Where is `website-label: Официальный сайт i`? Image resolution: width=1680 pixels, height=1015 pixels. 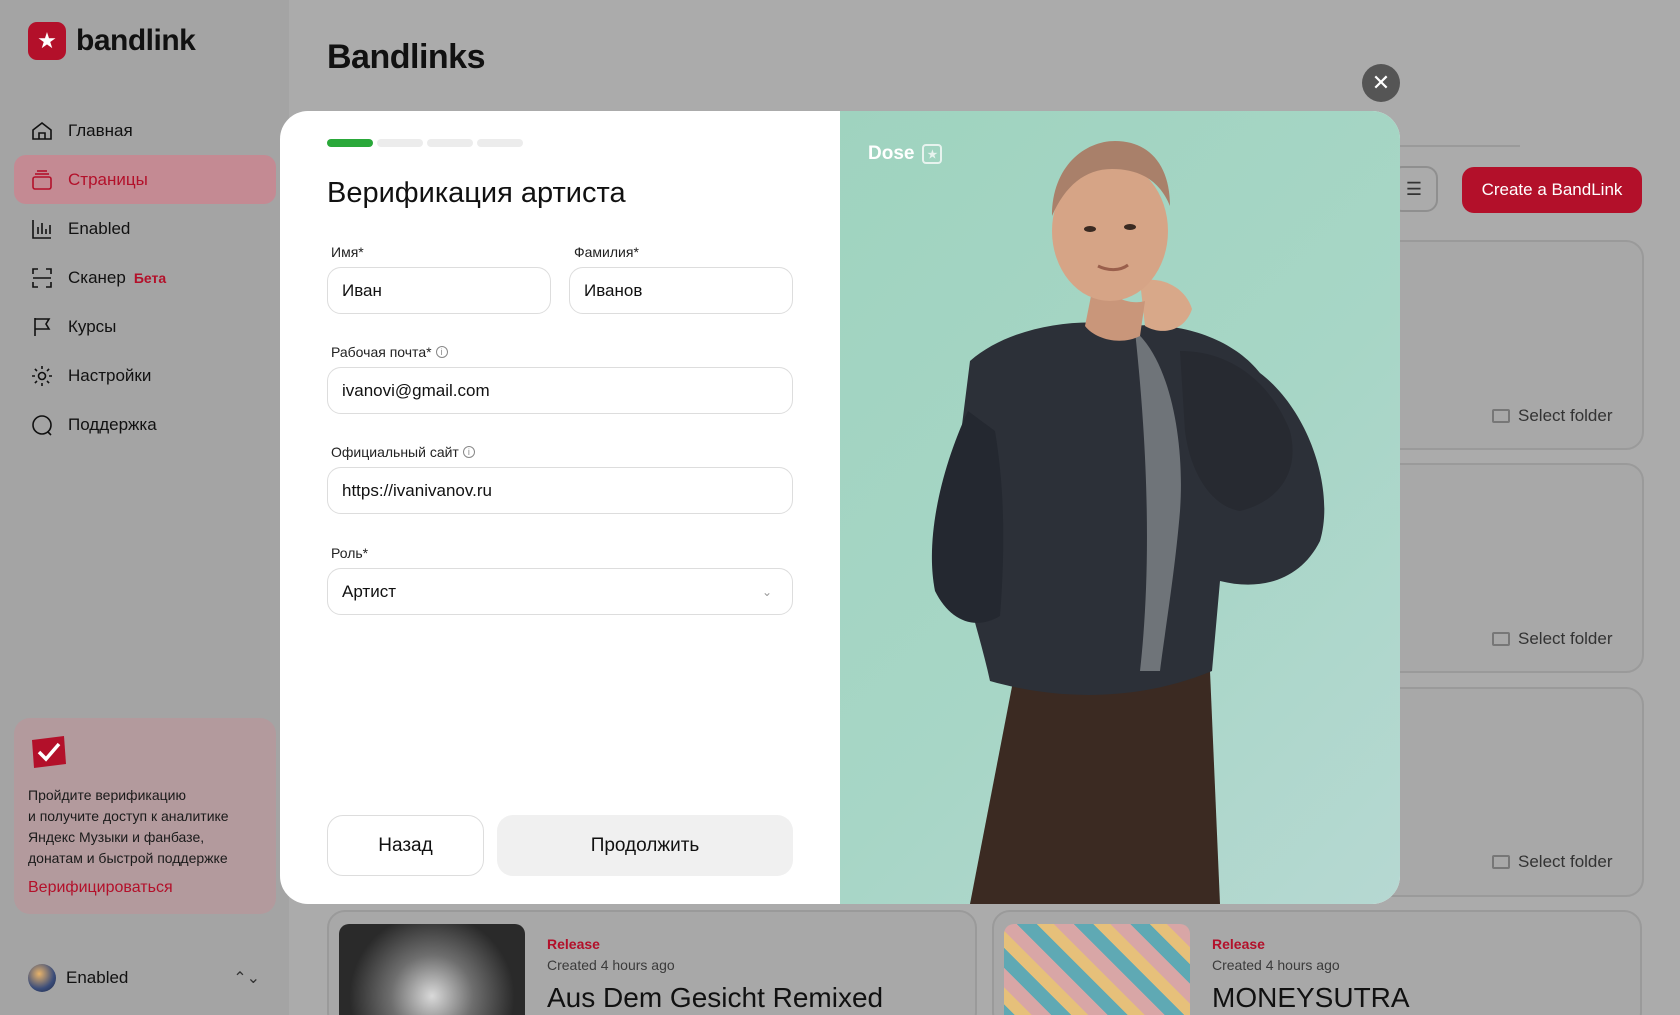 website-label: Официальный сайт i is located at coordinates (403, 452).